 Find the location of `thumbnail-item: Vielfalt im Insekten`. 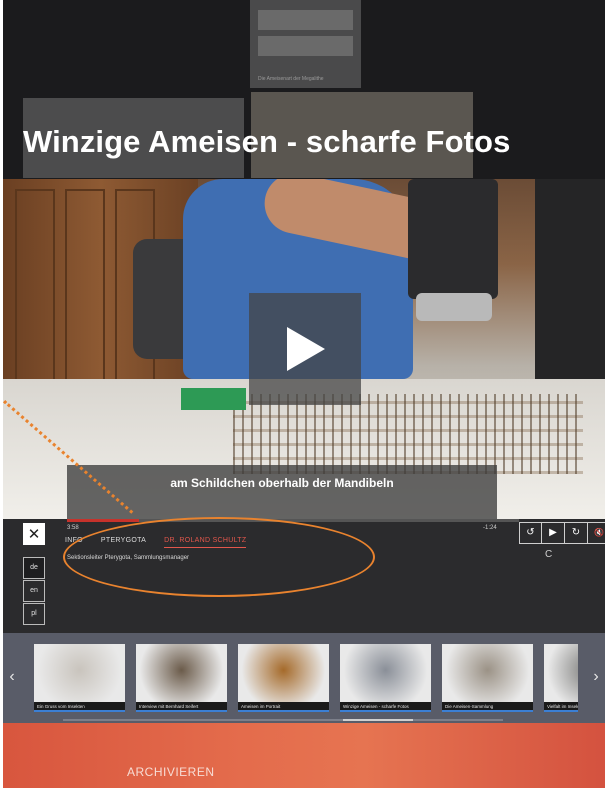

thumbnail-item: Vielfalt im Insekten is located at coordinates (561, 678).